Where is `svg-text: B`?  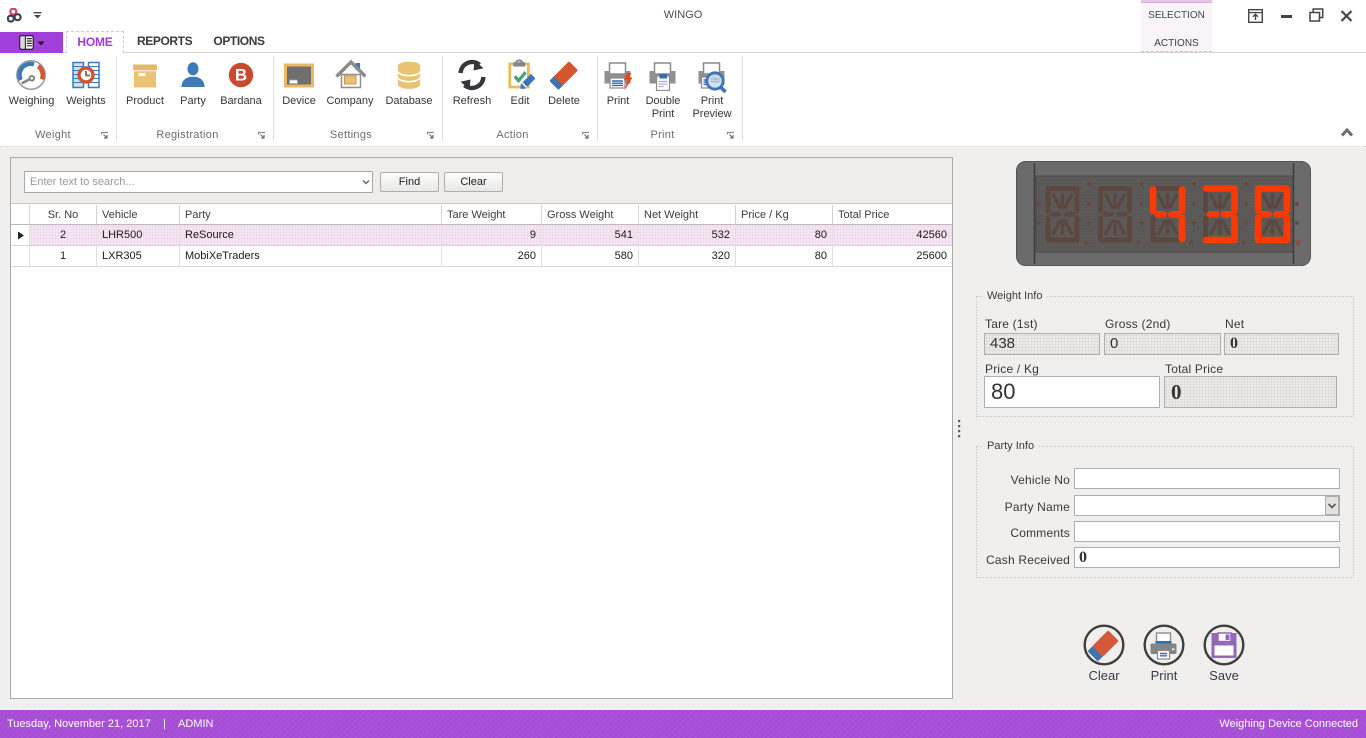
svg-text: B is located at coordinates (241, 75).